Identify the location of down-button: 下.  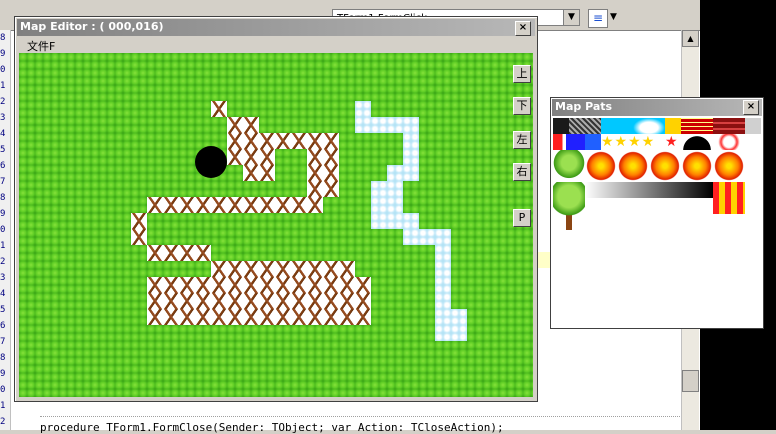
(522, 106).